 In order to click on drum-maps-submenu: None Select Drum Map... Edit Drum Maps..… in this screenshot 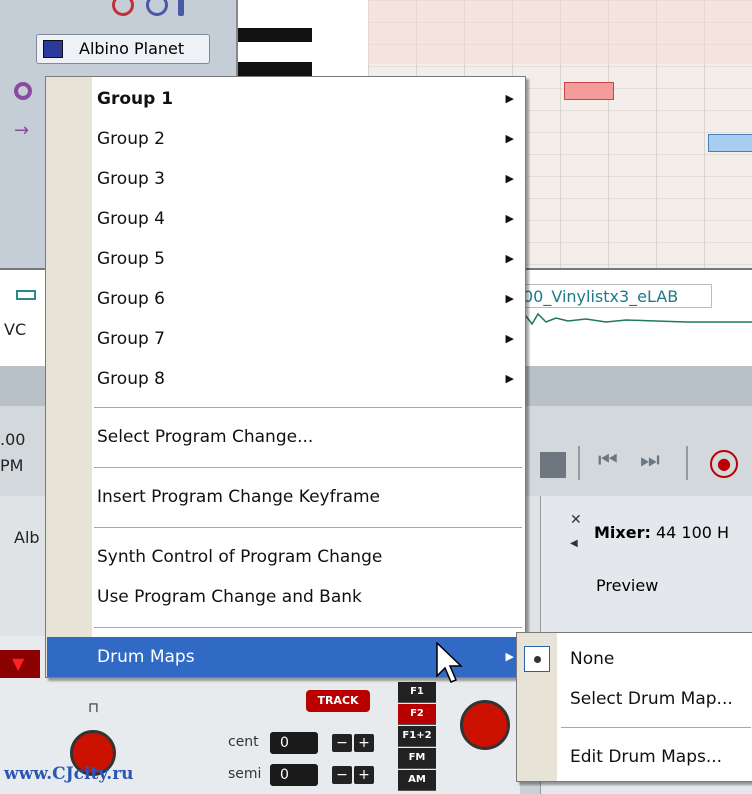, I will do `click(634, 707)`.